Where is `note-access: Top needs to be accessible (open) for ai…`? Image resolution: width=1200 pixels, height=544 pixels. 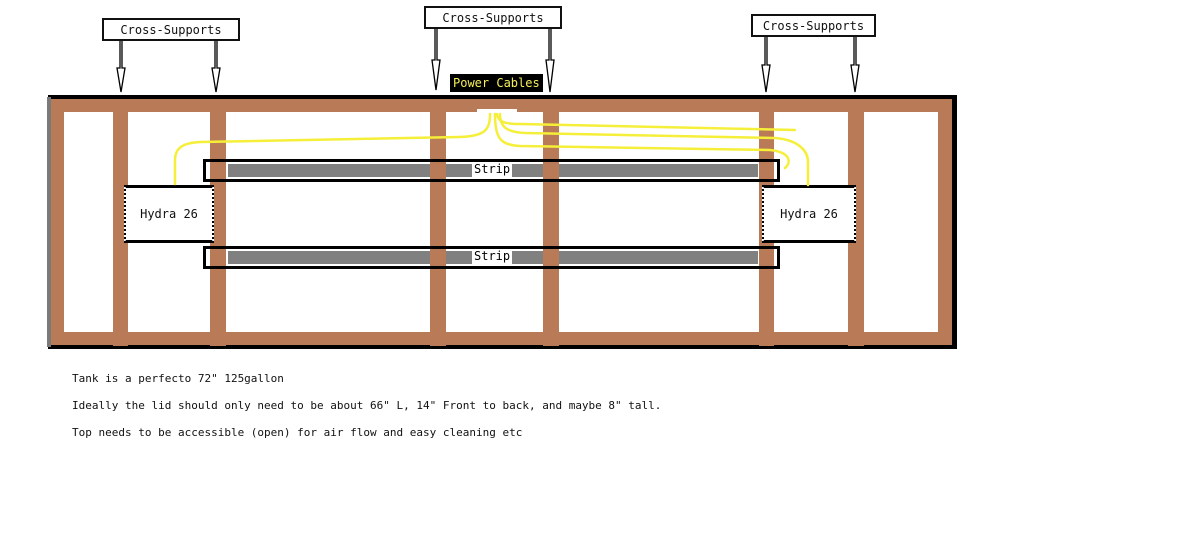
note-access: Top needs to be accessible (open) for ai… is located at coordinates (297, 432).